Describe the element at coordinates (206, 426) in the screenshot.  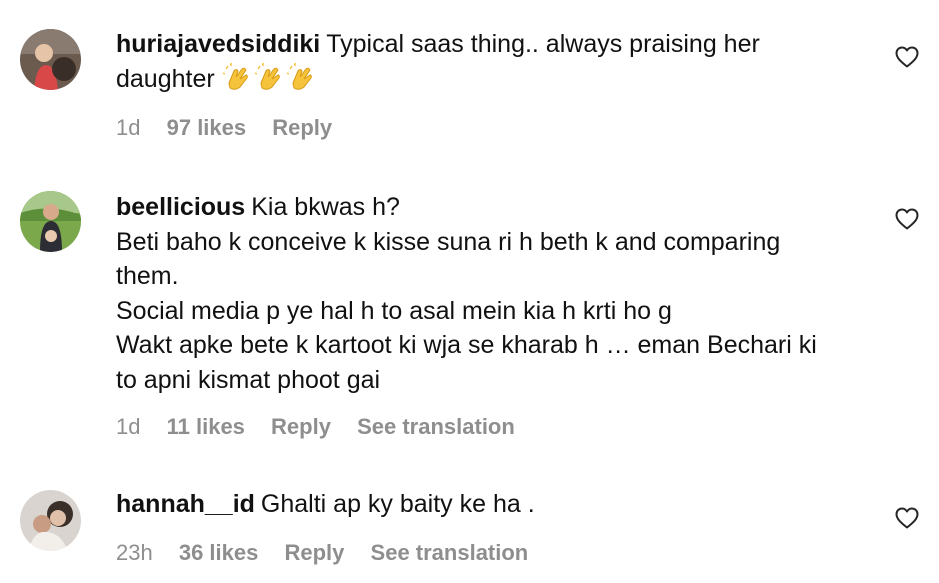
I see `likes-count: 11 likes` at that location.